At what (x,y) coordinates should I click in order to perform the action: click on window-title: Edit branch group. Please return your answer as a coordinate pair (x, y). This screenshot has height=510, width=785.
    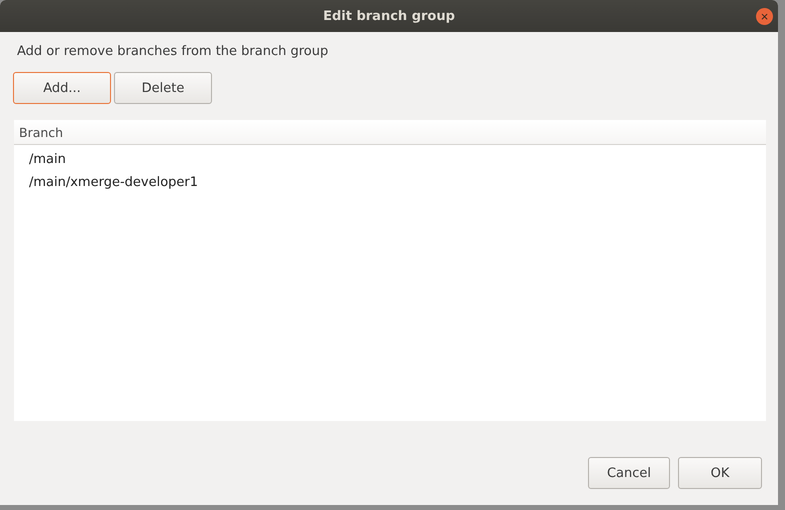
    Looking at the image, I should click on (389, 16).